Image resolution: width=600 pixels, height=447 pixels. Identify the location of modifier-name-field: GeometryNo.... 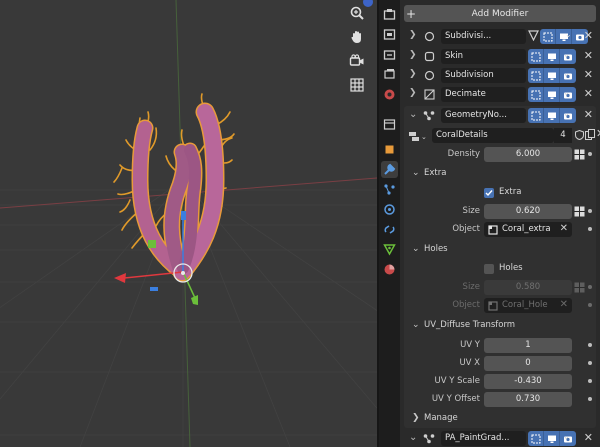
(483, 115).